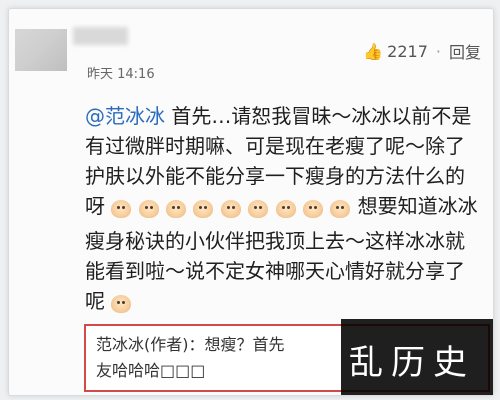 This screenshot has width=500, height=400. What do you see at coordinates (275, 241) in the screenshot?
I see `text-line: 瘦身秘诀的小伙伴把我顶上去～这样冰冰就` at bounding box center [275, 241].